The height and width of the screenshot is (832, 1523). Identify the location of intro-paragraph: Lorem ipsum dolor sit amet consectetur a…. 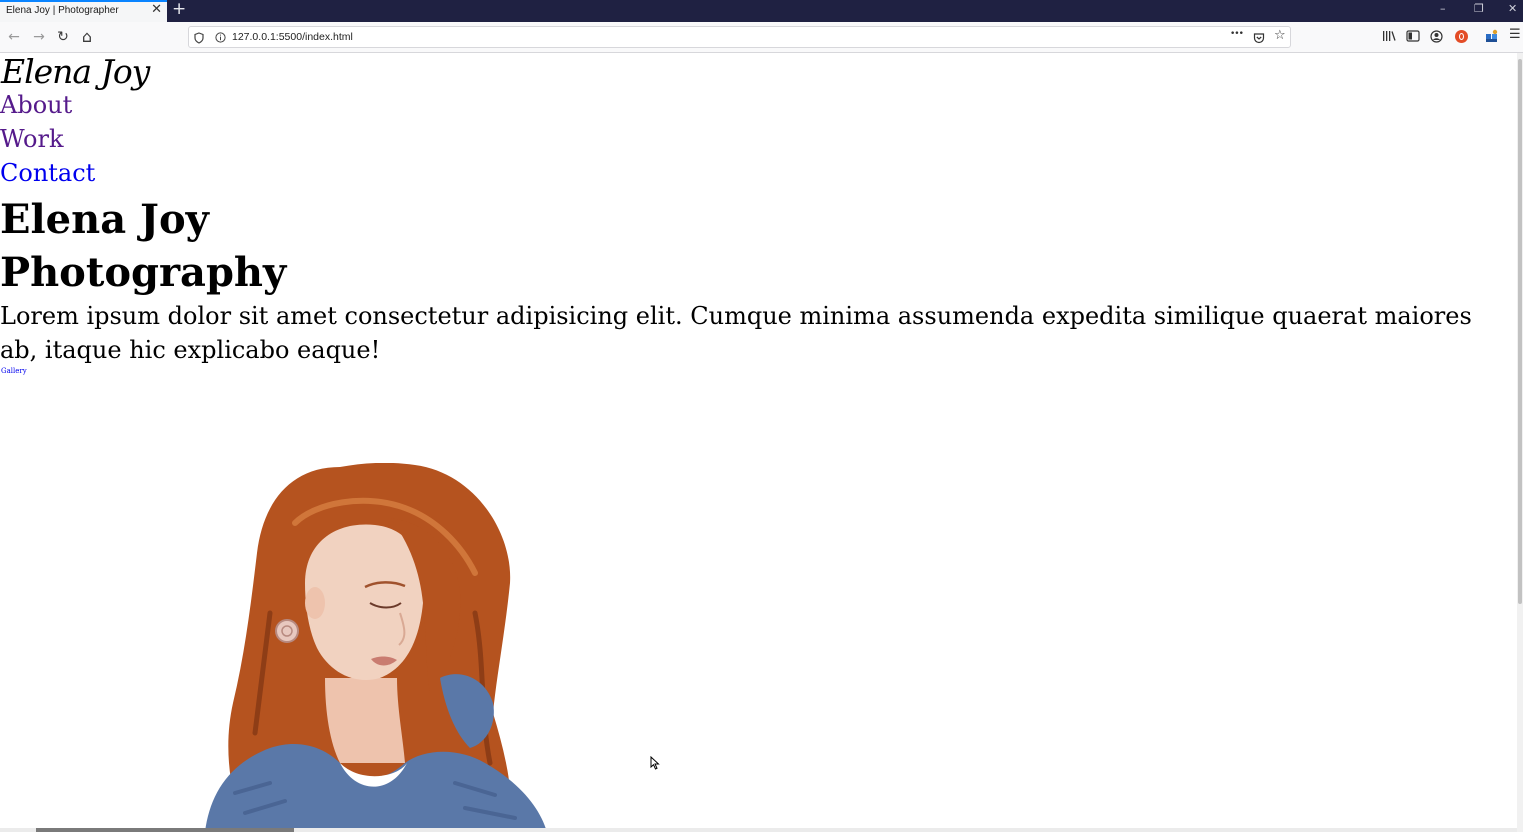
(736, 333).